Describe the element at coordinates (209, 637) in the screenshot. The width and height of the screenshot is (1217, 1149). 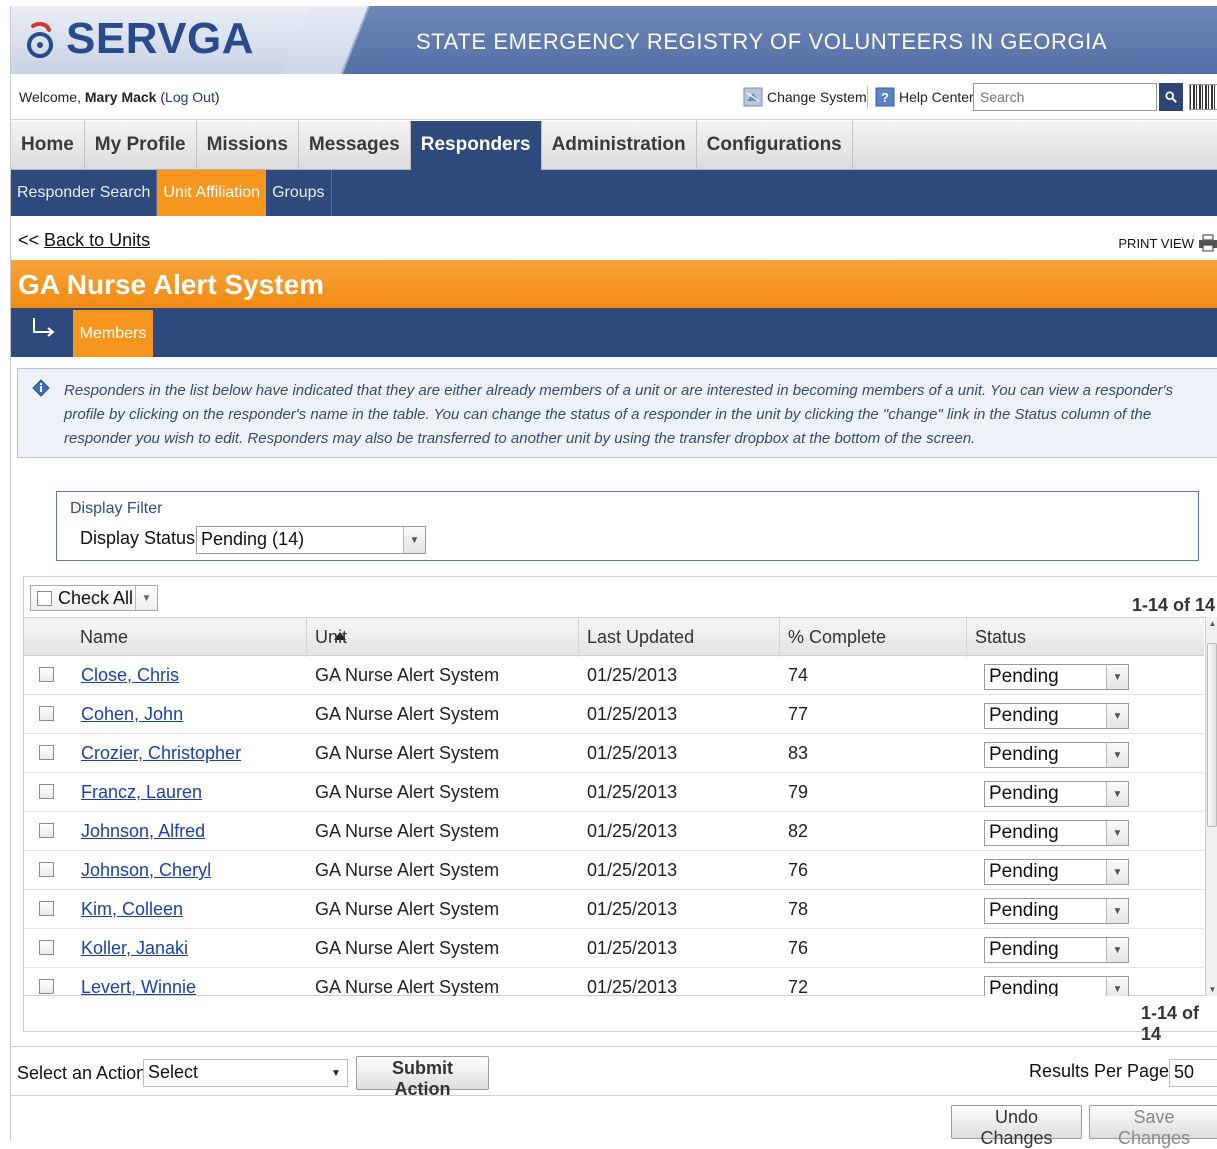
I see `column-header-name: Name` at that location.